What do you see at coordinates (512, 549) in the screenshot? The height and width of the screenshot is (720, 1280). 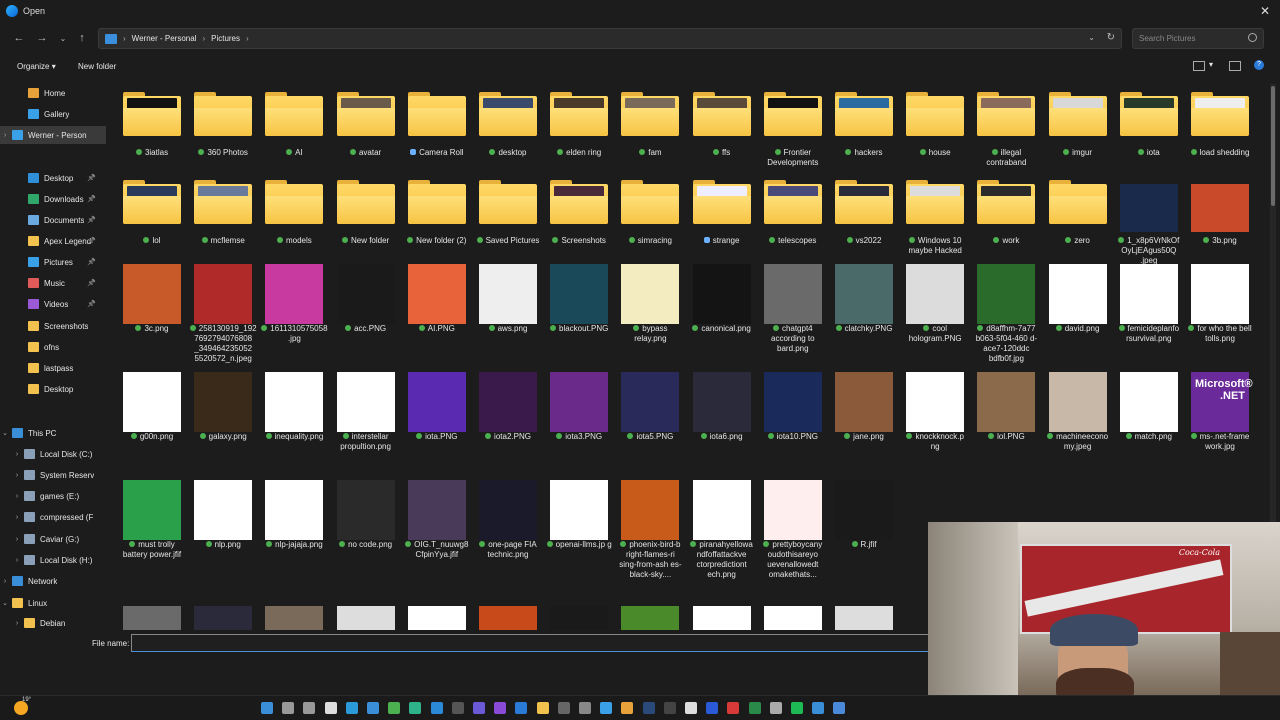 I see `item-name: one-page FIA technic.png` at bounding box center [512, 549].